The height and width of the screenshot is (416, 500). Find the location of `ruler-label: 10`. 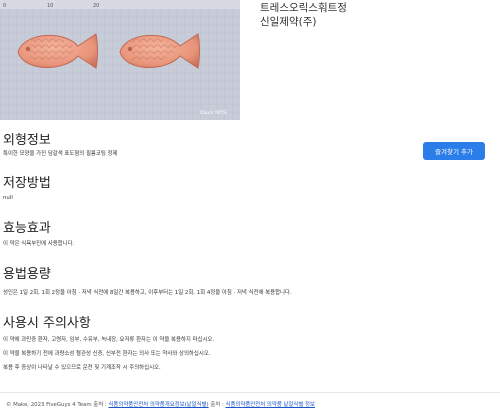

ruler-label: 10 is located at coordinates (50, 6).